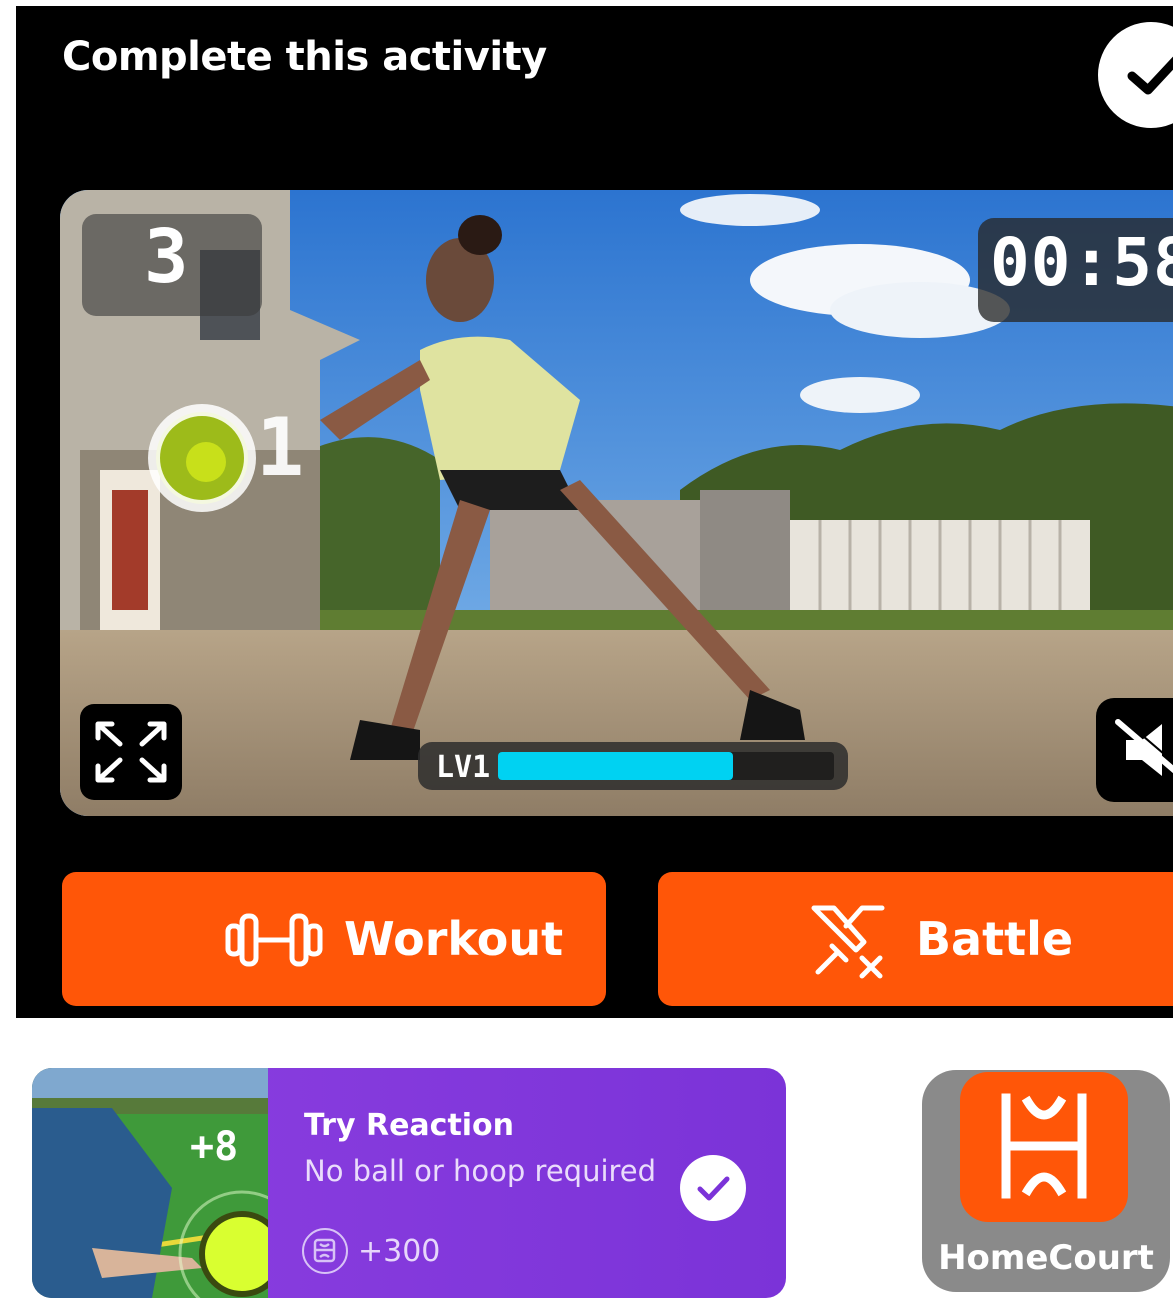 Image resolution: width=1173 pixels, height=1298 pixels. What do you see at coordinates (995, 939) in the screenshot?
I see `battle-label: Battle` at bounding box center [995, 939].